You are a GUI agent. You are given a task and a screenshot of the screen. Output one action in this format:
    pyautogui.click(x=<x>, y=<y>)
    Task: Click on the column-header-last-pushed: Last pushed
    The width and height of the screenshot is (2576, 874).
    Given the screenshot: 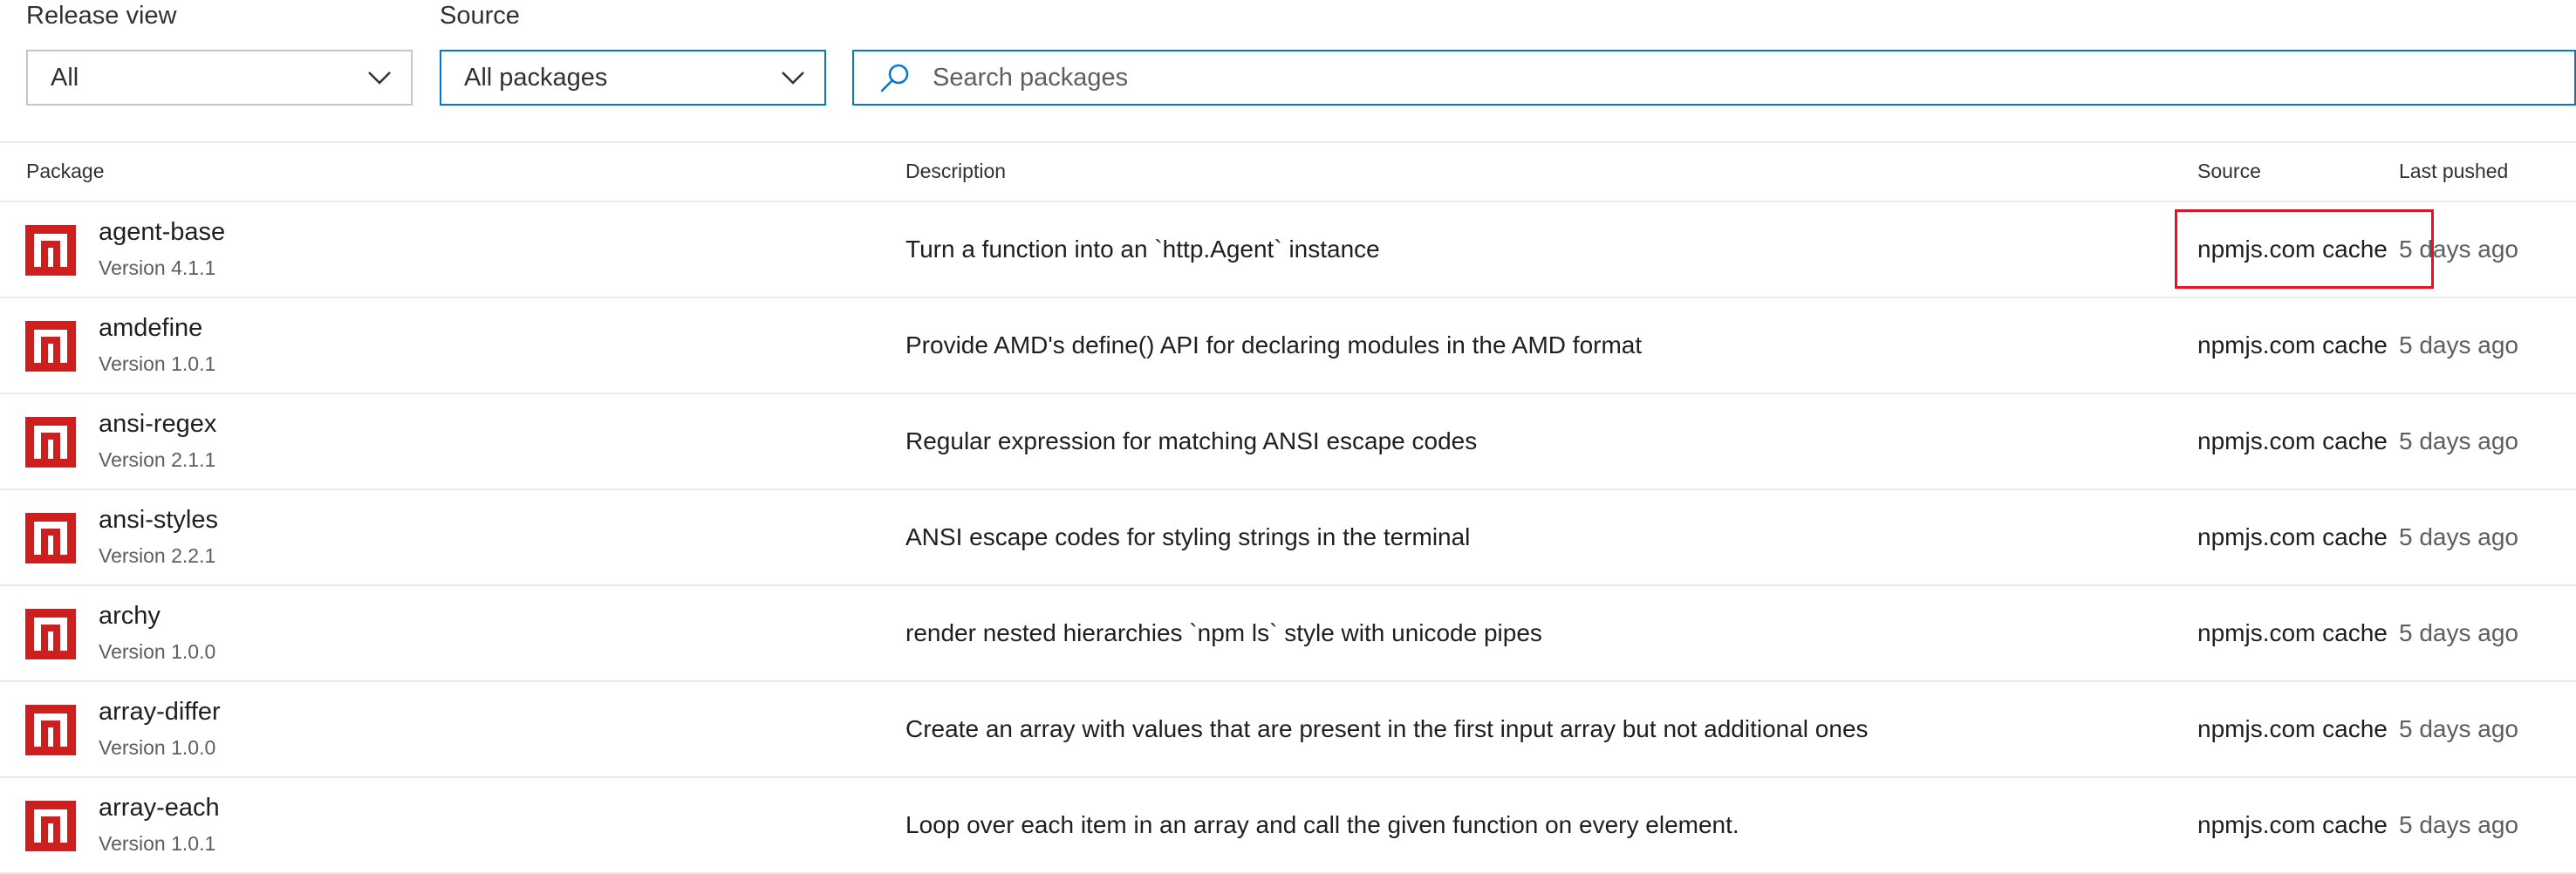 What is the action you would take?
    pyautogui.click(x=2453, y=171)
    